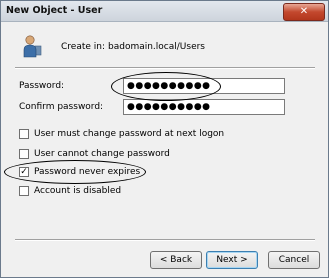 Image resolution: width=329 pixels, height=278 pixels. I want to click on back-button: < Back, so click(176, 260).